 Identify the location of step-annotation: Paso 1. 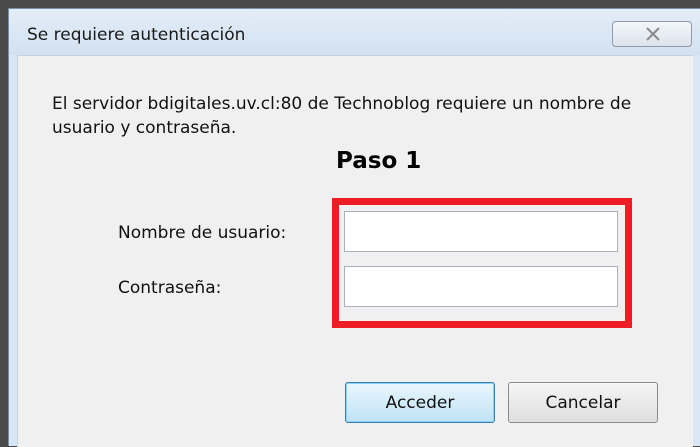
(379, 161).